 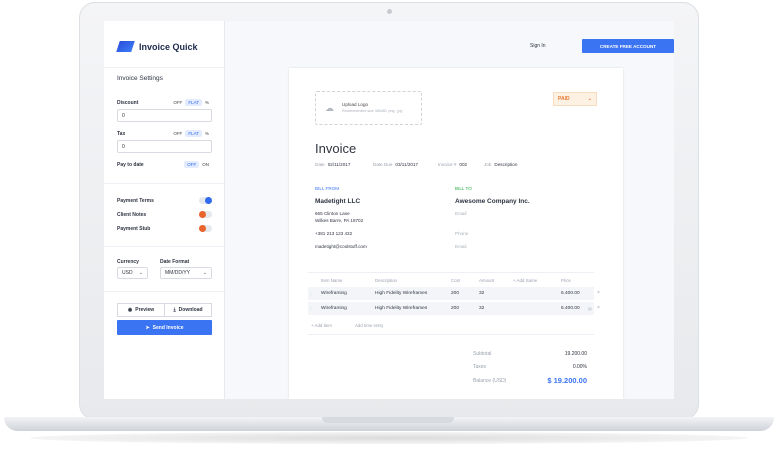 What do you see at coordinates (130, 310) in the screenshot?
I see `eye-icon: ◉` at bounding box center [130, 310].